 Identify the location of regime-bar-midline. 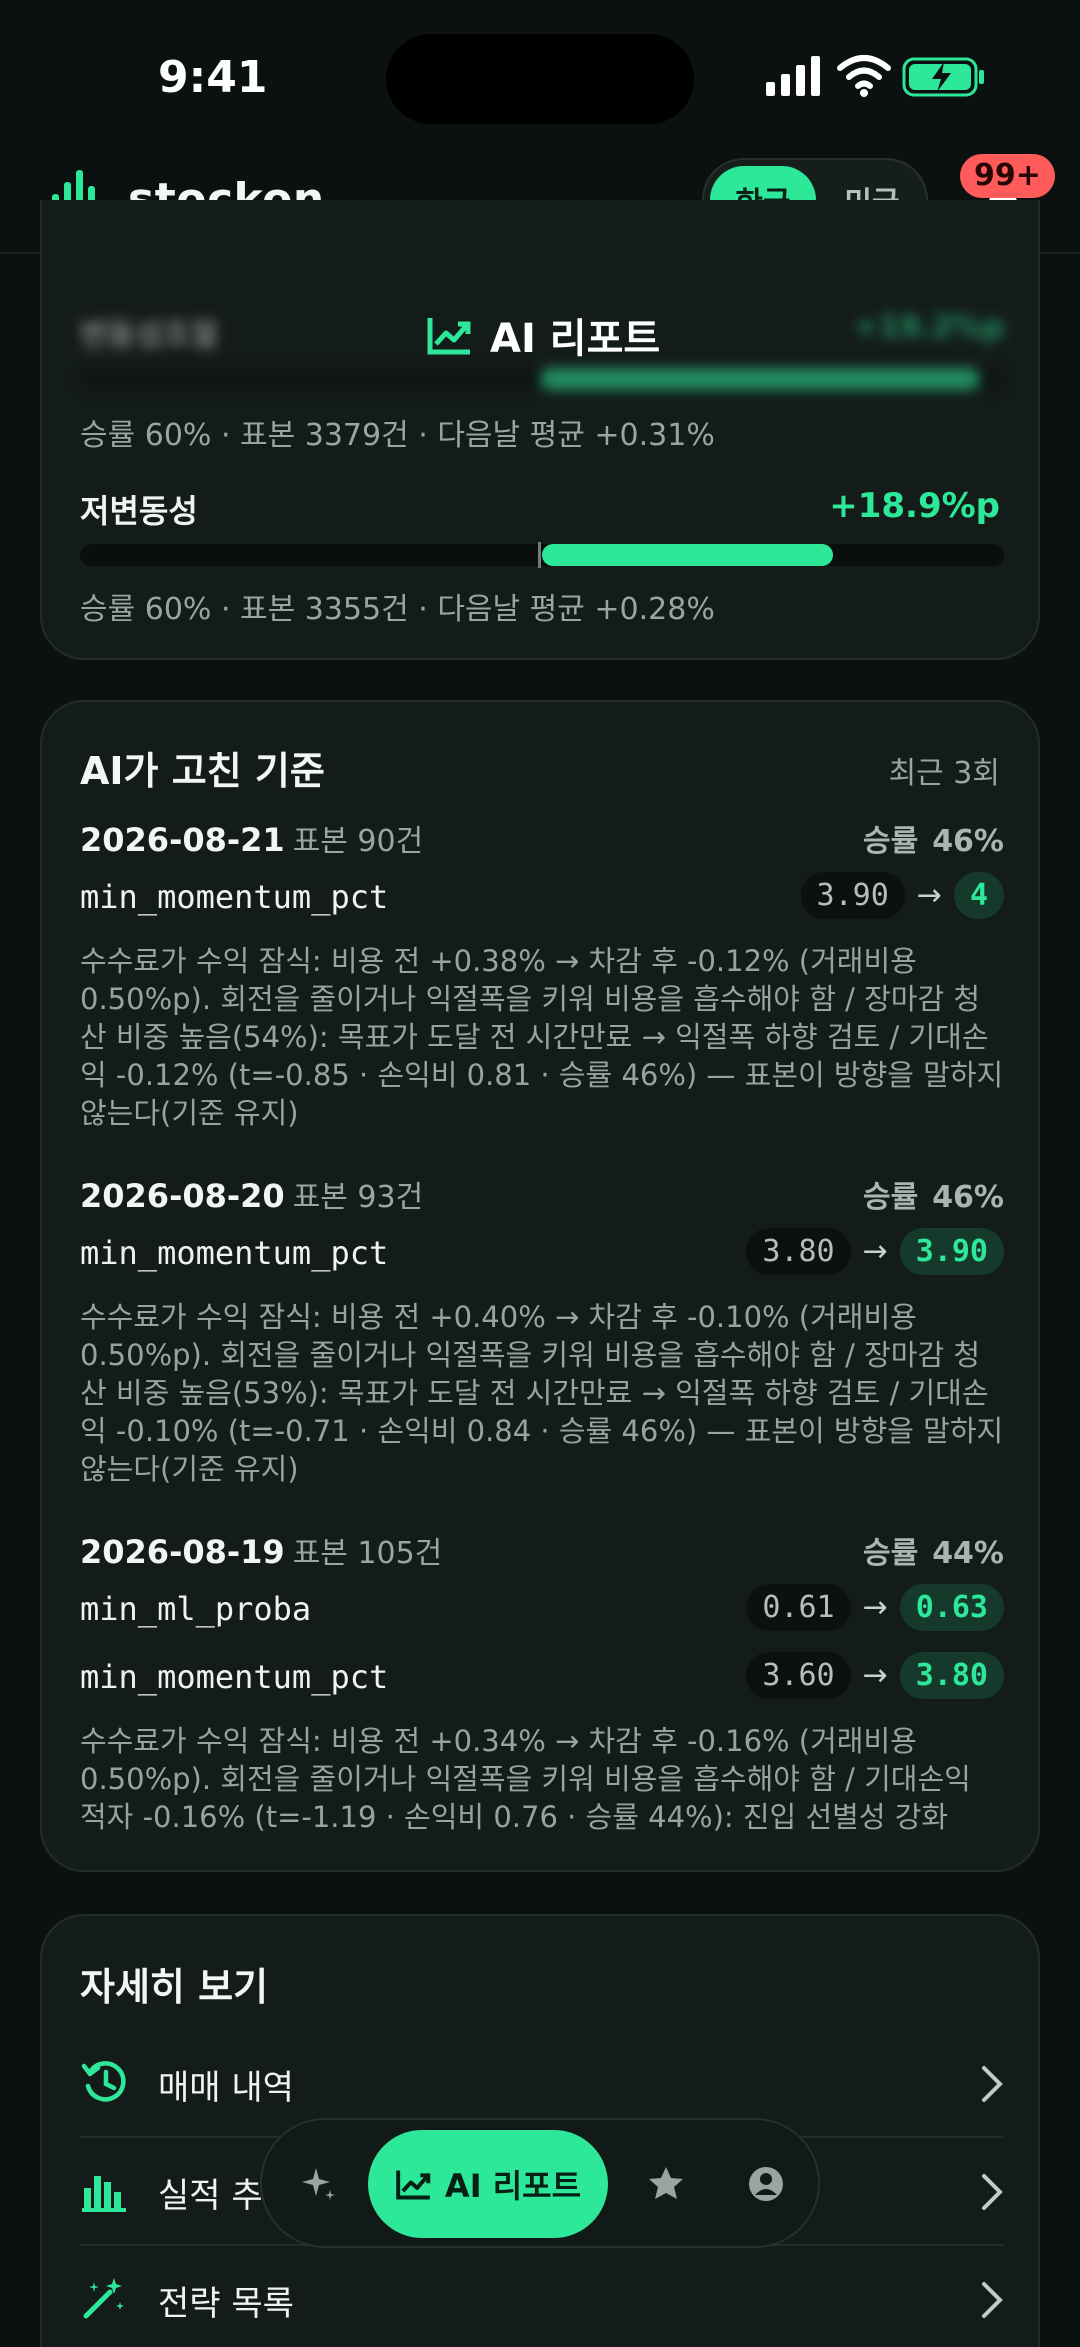
(539, 555).